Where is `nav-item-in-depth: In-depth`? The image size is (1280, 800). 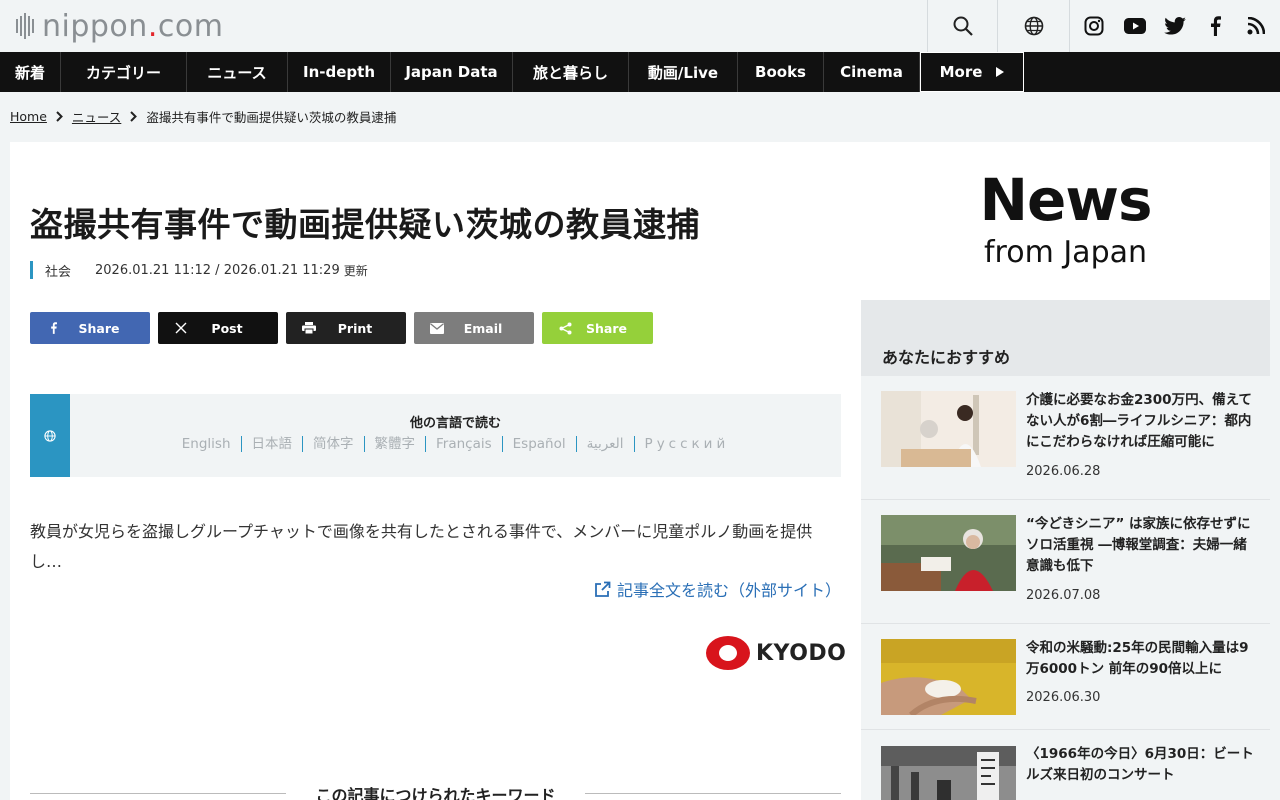
nav-item-in-depth: In-depth is located at coordinates (339, 72).